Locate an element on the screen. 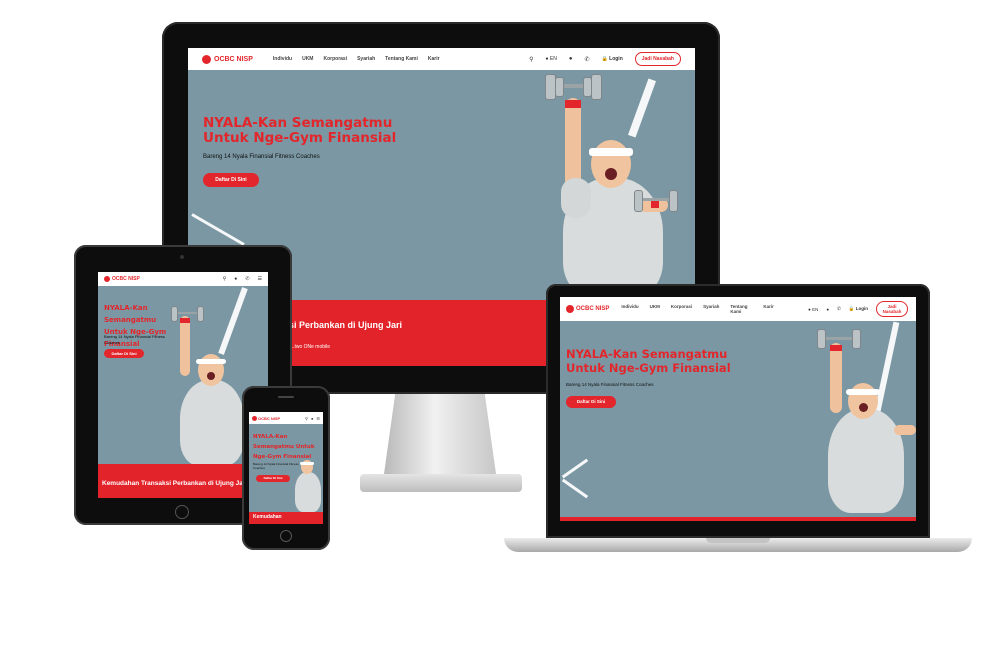 The height and width of the screenshot is (647, 1002). monitor-base is located at coordinates (441, 483).